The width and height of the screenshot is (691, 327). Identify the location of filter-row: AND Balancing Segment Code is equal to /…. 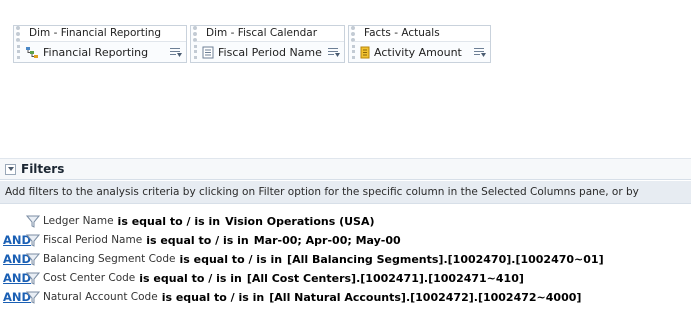
(345, 259).